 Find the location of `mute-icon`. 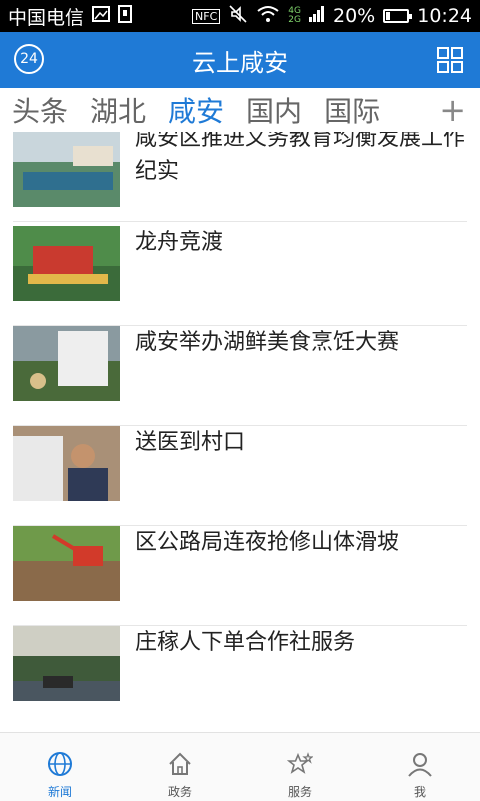

mute-icon is located at coordinates (238, 16).